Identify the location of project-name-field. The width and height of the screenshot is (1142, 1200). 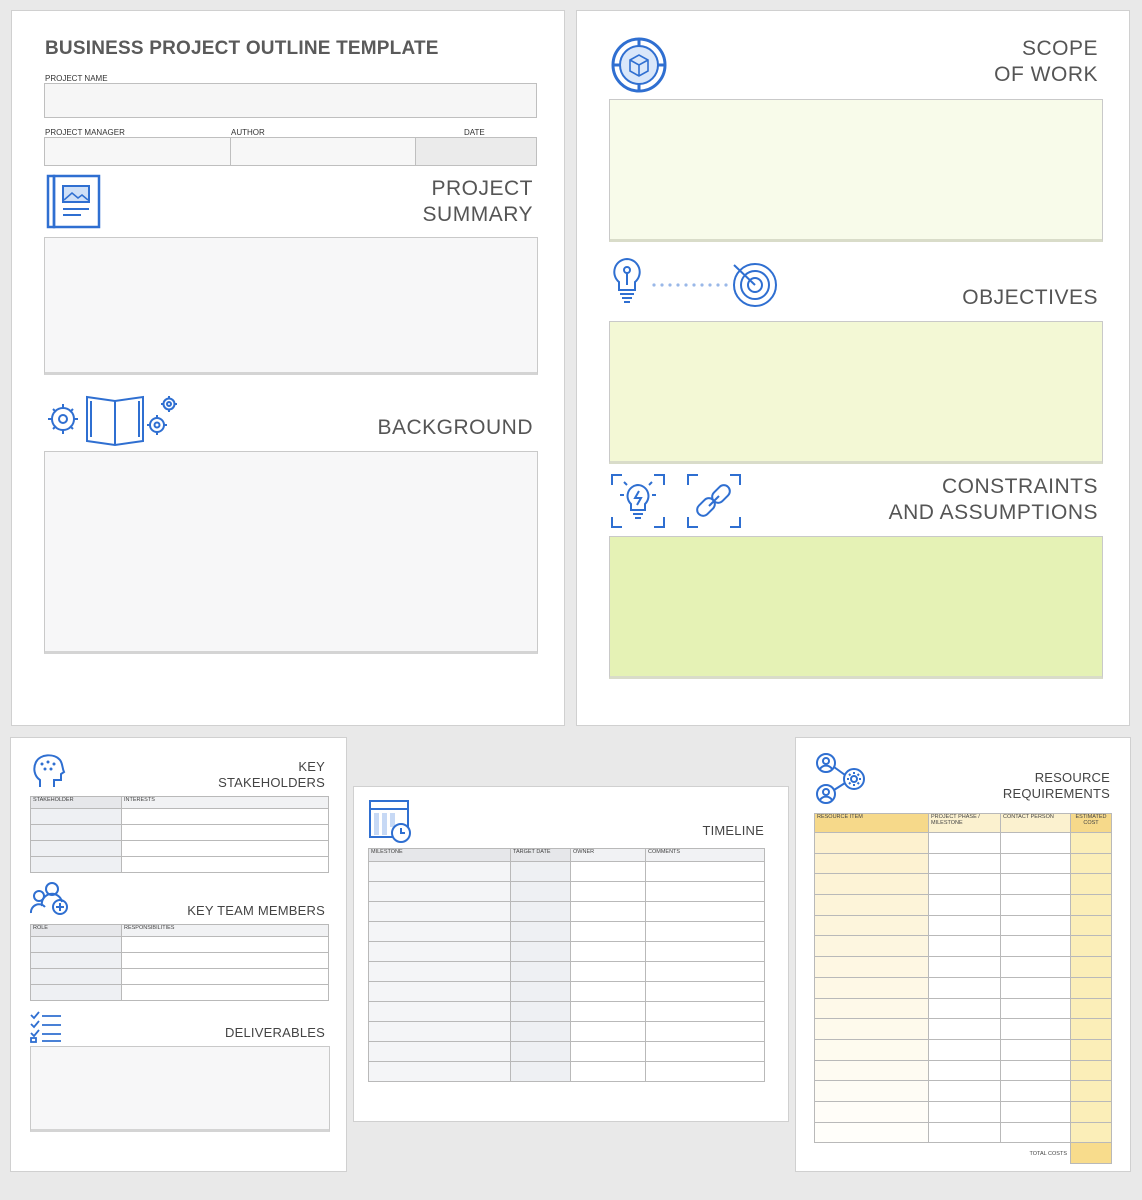
(290, 100).